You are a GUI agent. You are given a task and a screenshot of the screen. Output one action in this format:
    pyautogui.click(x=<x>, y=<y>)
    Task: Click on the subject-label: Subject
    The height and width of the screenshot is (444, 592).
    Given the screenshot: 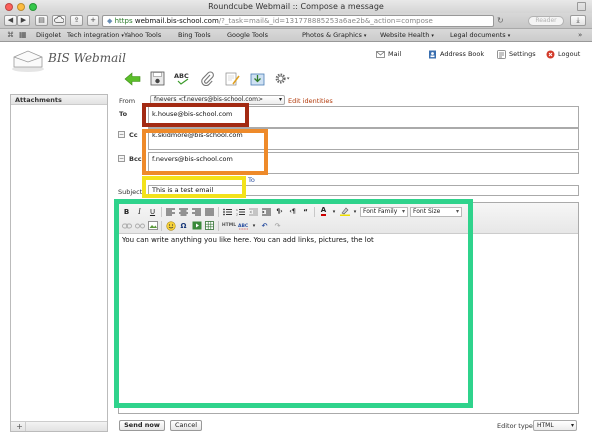 What is the action you would take?
    pyautogui.click(x=130, y=192)
    